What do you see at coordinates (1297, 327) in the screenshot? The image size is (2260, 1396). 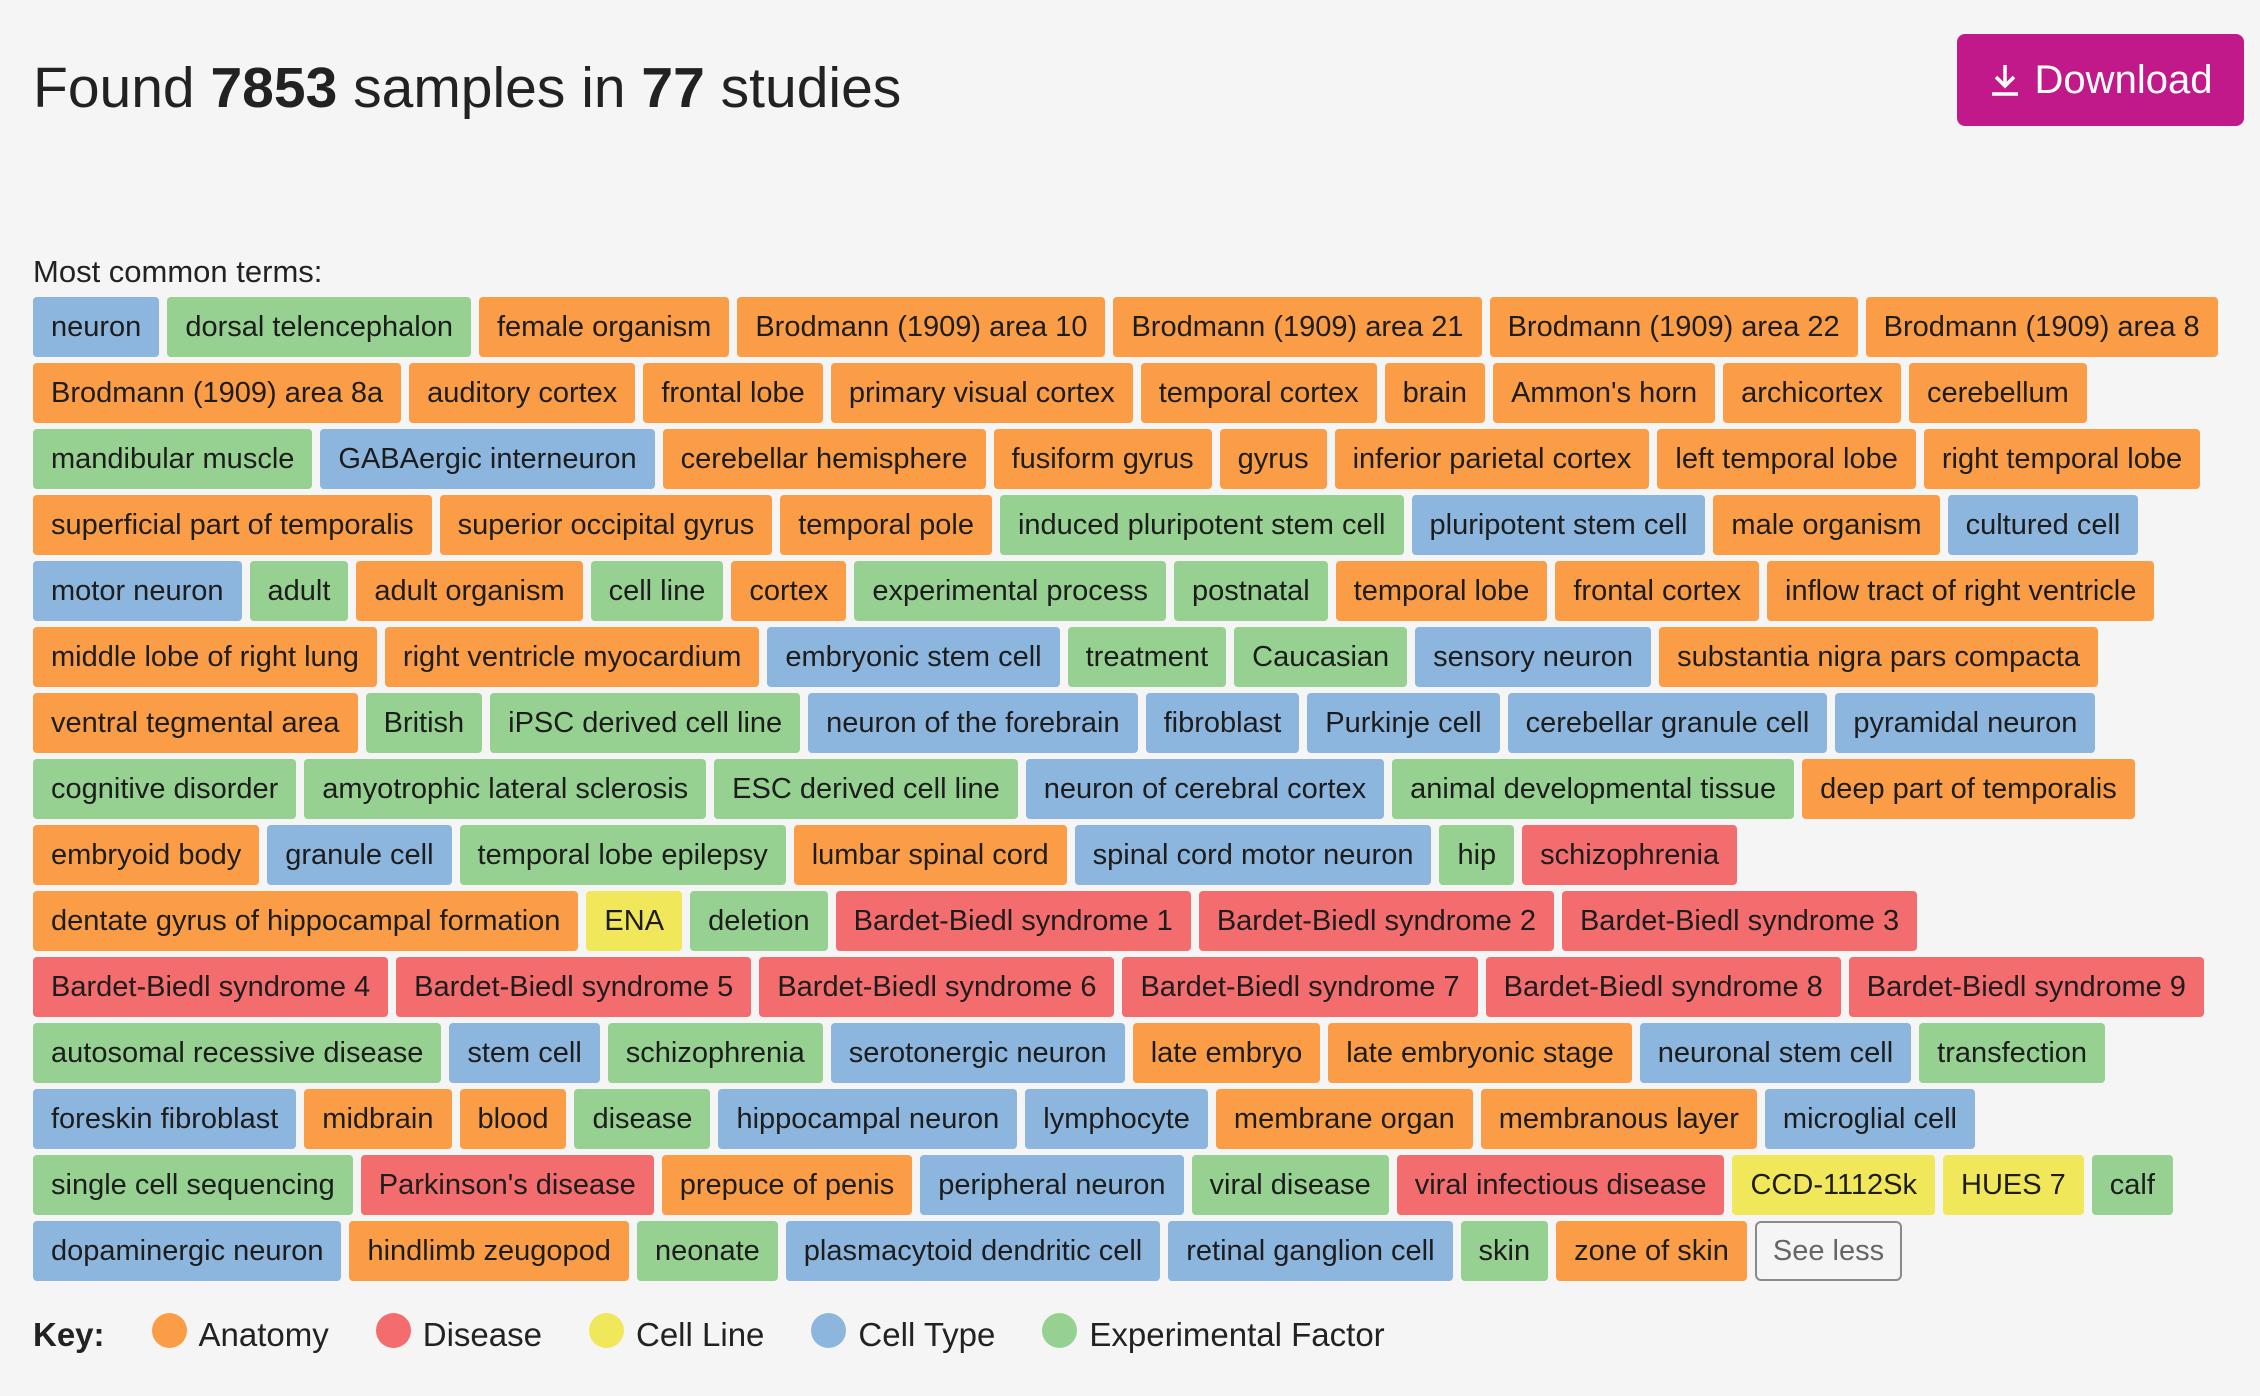 I see `term-tag: Brodmann (1909) area 21` at bounding box center [1297, 327].